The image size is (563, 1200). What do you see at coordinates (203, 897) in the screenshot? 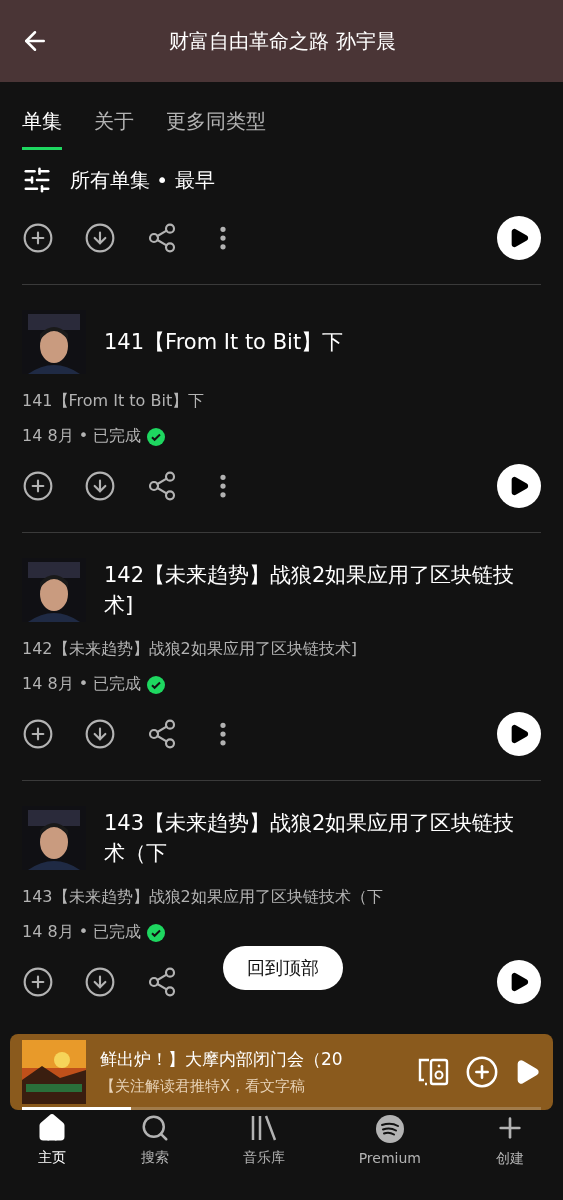
I see `episode-description: 143【未来趋势】战狼2如果应用了区块链技术（下` at bounding box center [203, 897].